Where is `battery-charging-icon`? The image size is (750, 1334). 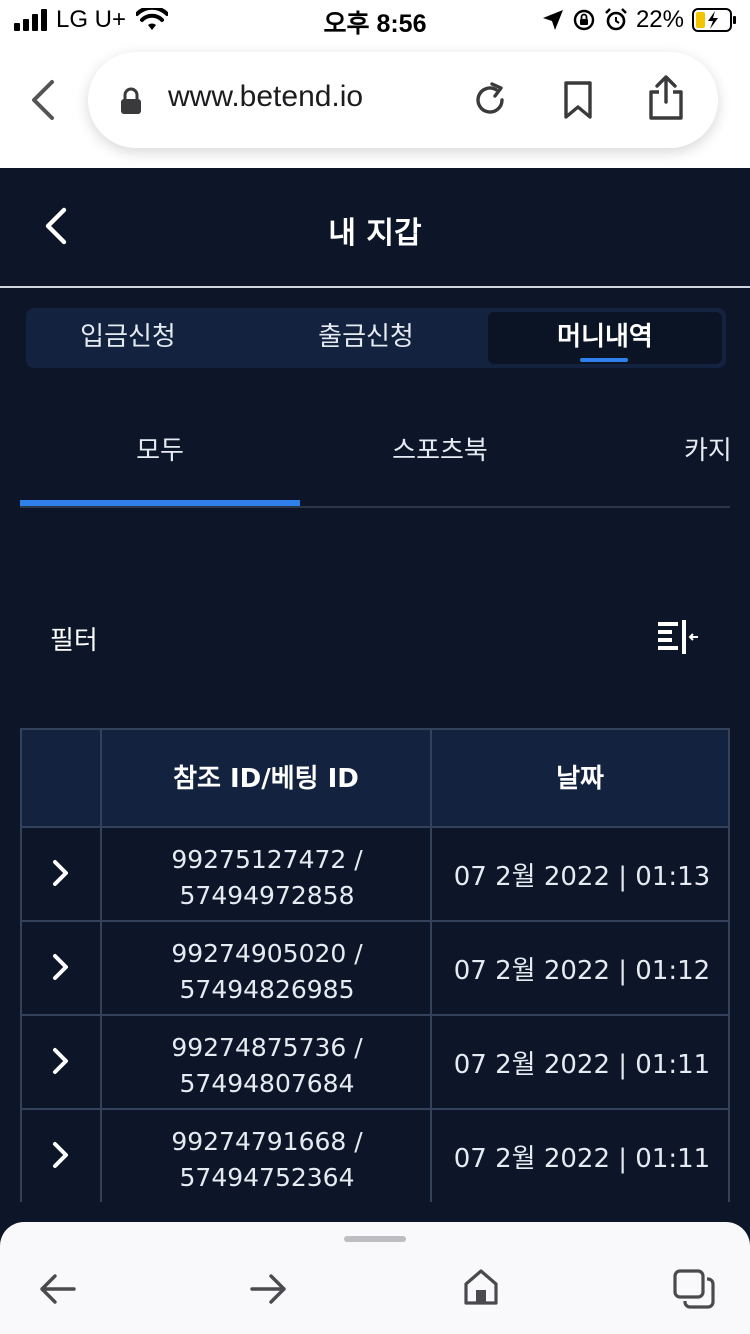 battery-charging-icon is located at coordinates (714, 20).